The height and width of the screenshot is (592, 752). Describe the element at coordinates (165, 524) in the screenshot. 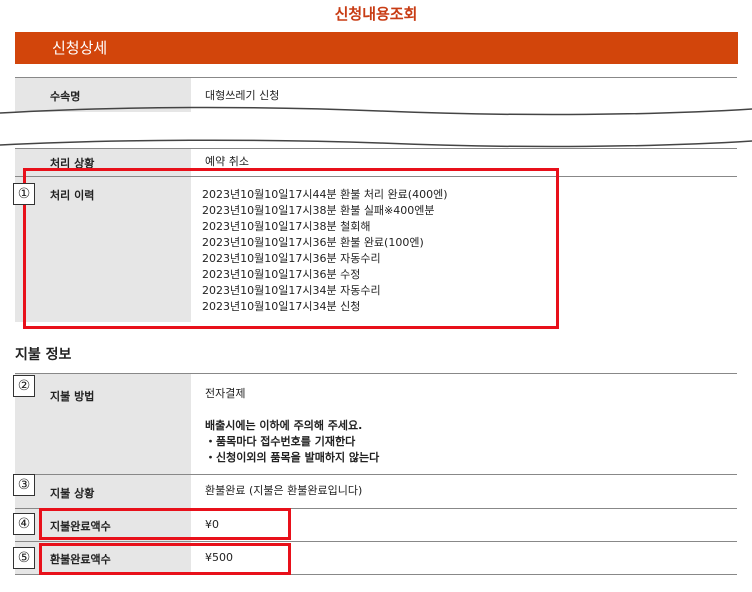

I see `highlight-paid-amount` at that location.